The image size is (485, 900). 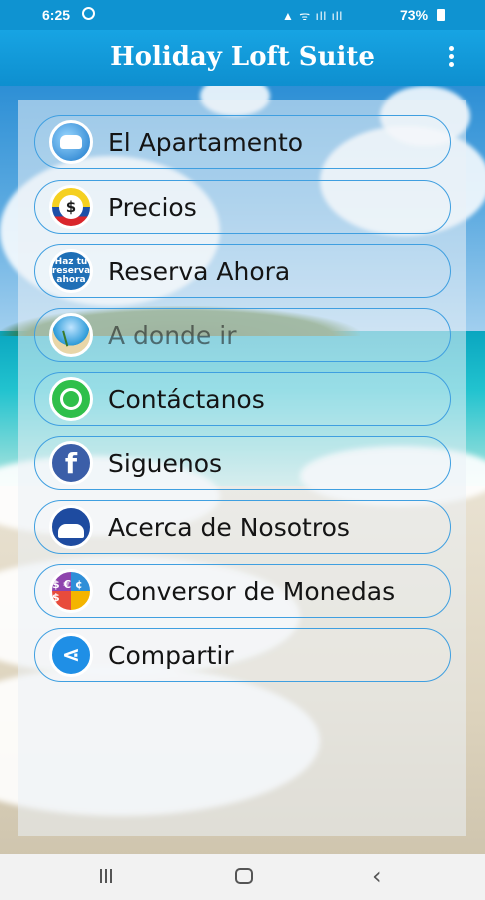 I want to click on battery-icon, so click(x=441, y=15).